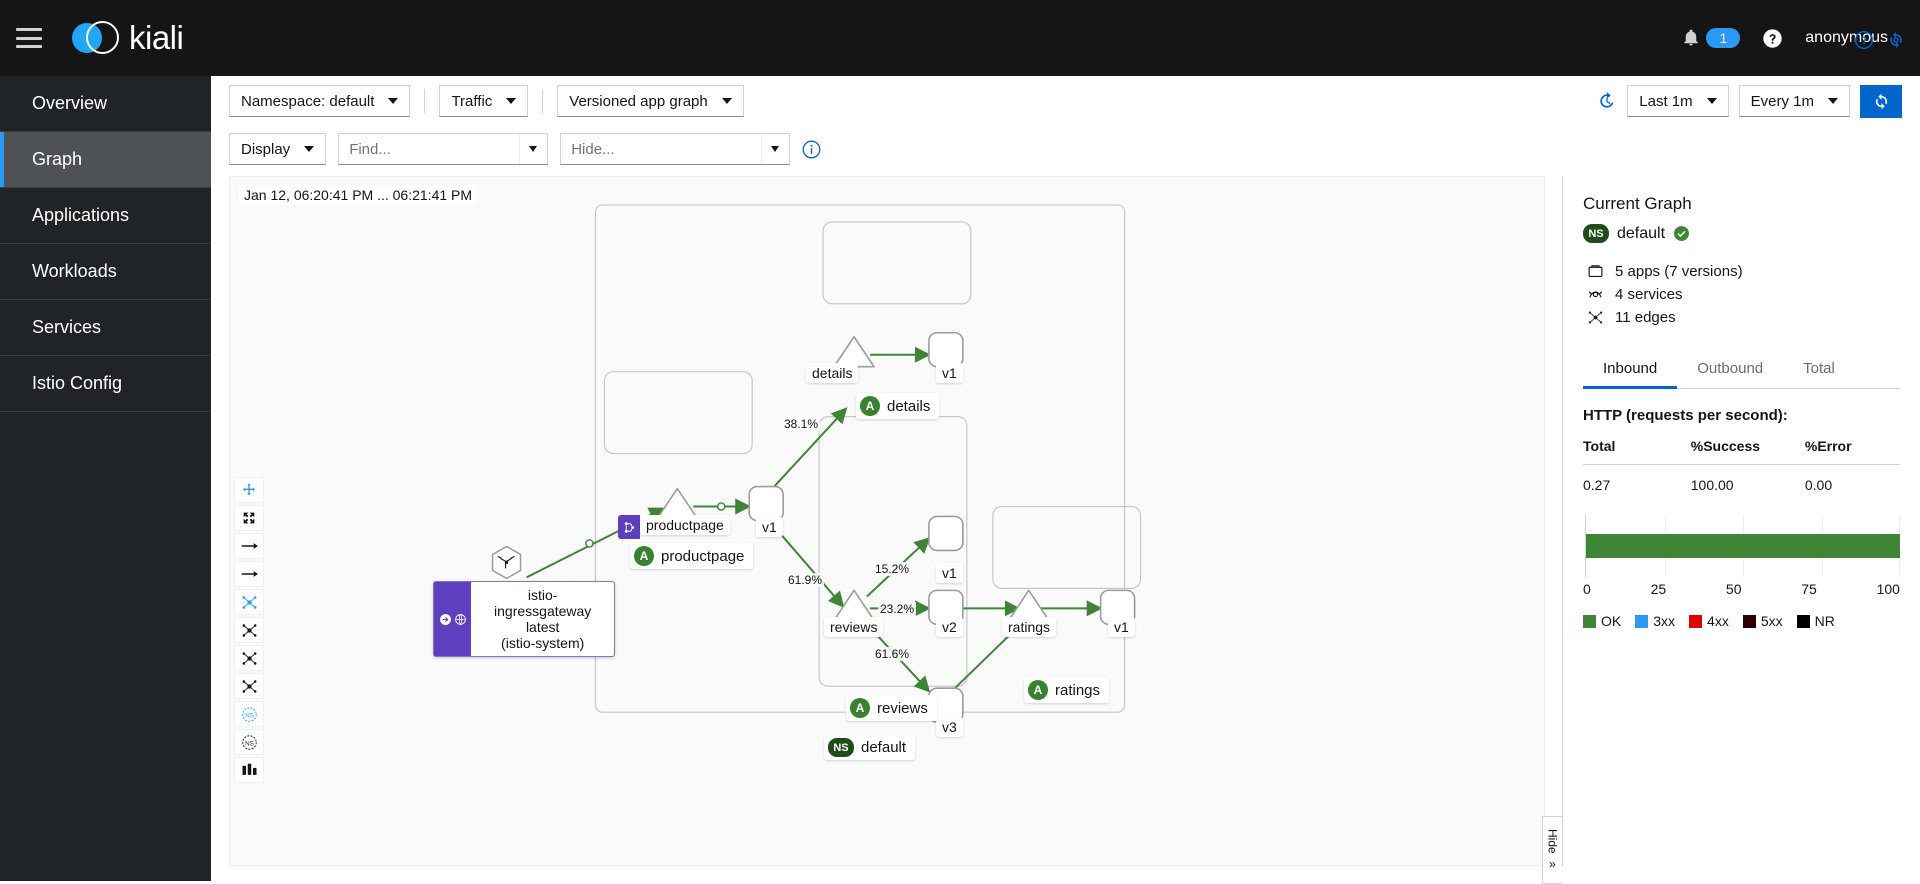 The image size is (1920, 884). I want to click on sidebar-item-services: Services, so click(105, 328).